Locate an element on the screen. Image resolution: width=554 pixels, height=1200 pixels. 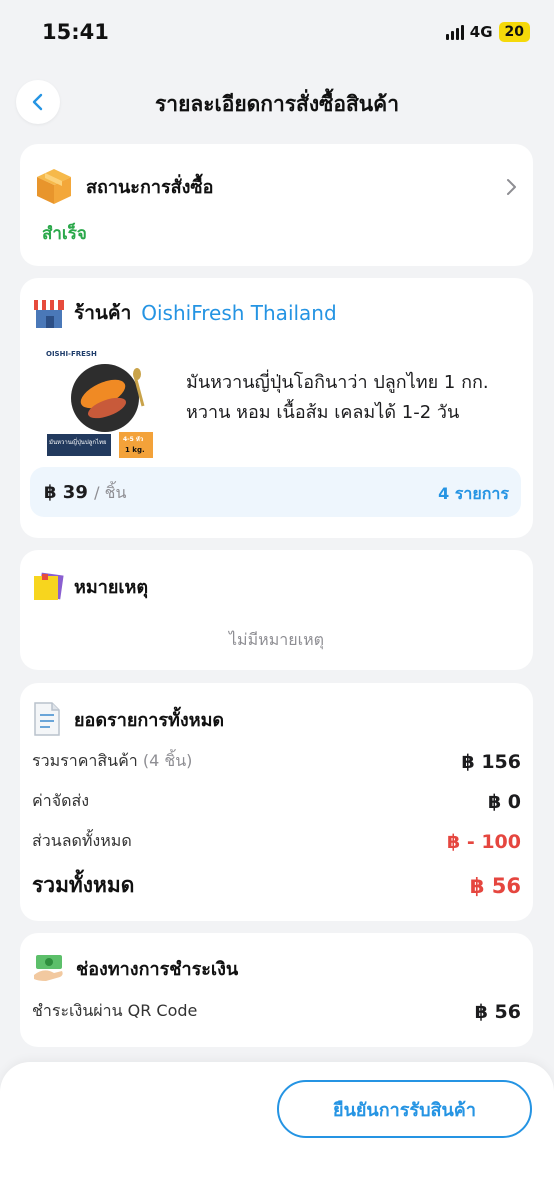
payment-method: ชำระเงินผ่าน QR Code is located at coordinates (115, 1010).